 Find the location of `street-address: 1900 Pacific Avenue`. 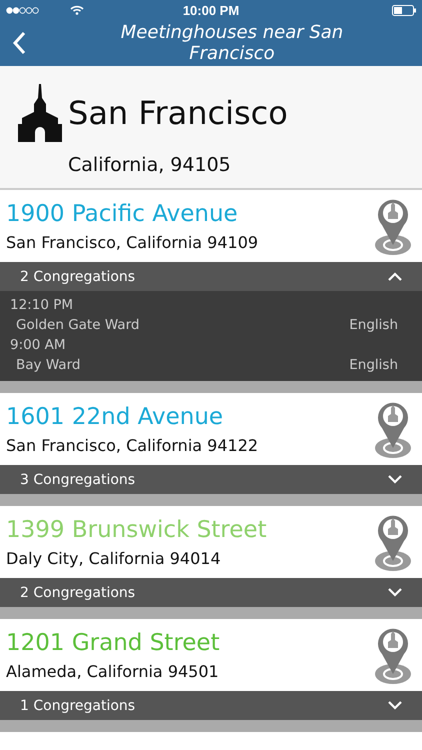

street-address: 1900 Pacific Avenue is located at coordinates (122, 213).